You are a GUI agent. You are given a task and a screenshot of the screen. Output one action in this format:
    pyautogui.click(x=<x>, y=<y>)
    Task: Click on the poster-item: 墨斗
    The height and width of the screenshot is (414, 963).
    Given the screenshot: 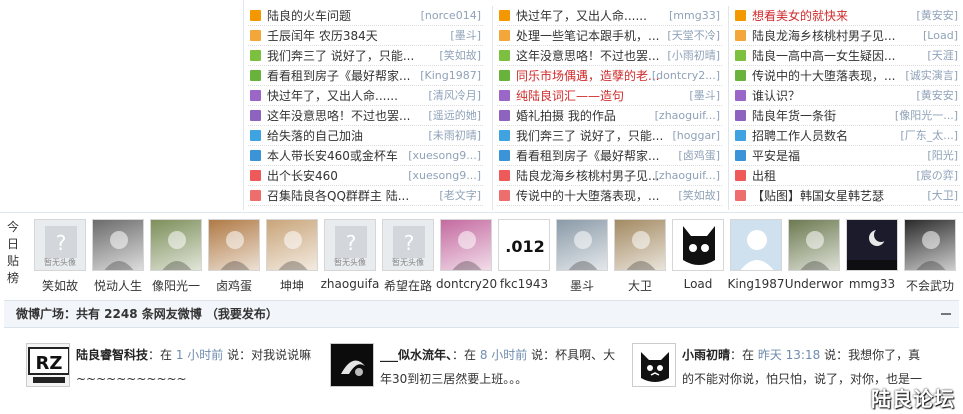 What is the action you would take?
    pyautogui.click(x=582, y=256)
    